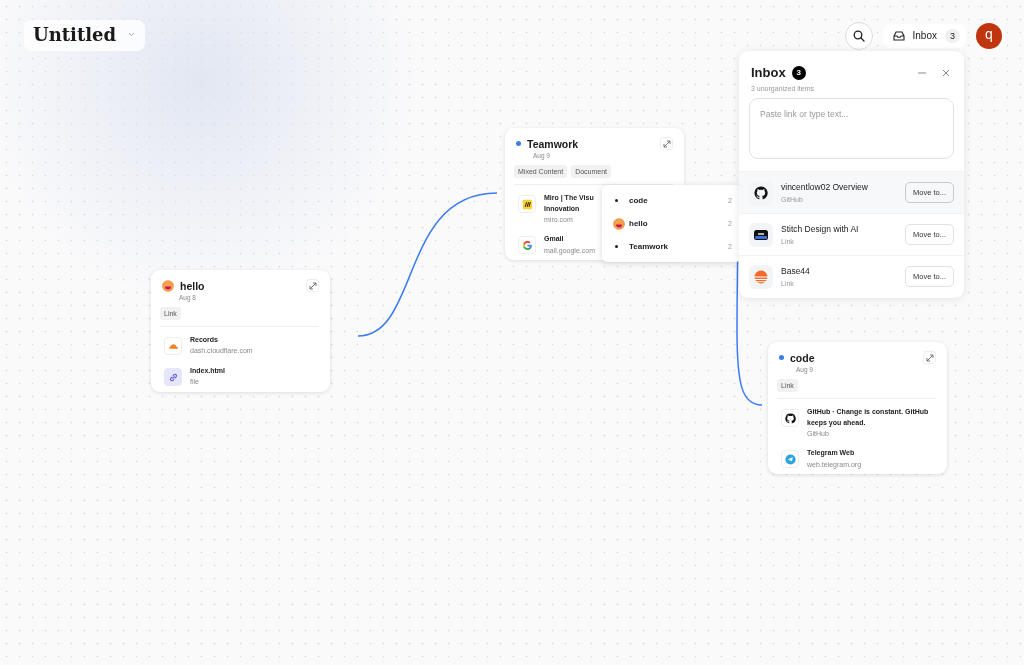 The image size is (1024, 665). I want to click on document-title-button: Untitled, so click(85, 35).